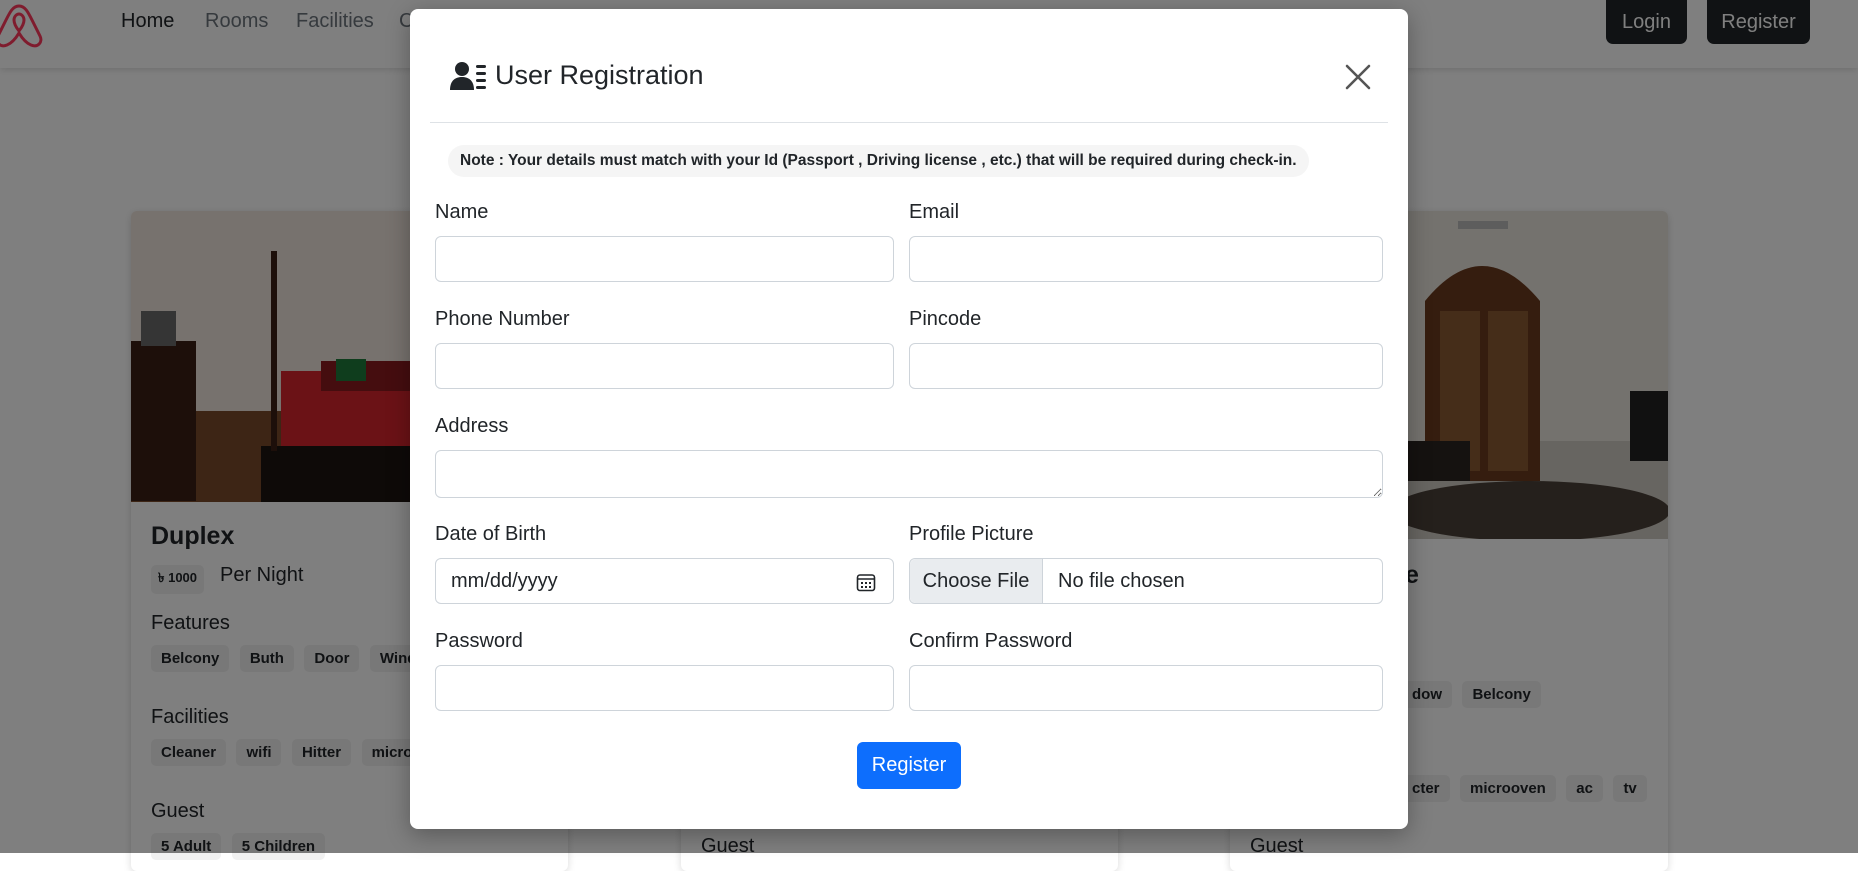  I want to click on pincode-label: Pincode, so click(945, 319).